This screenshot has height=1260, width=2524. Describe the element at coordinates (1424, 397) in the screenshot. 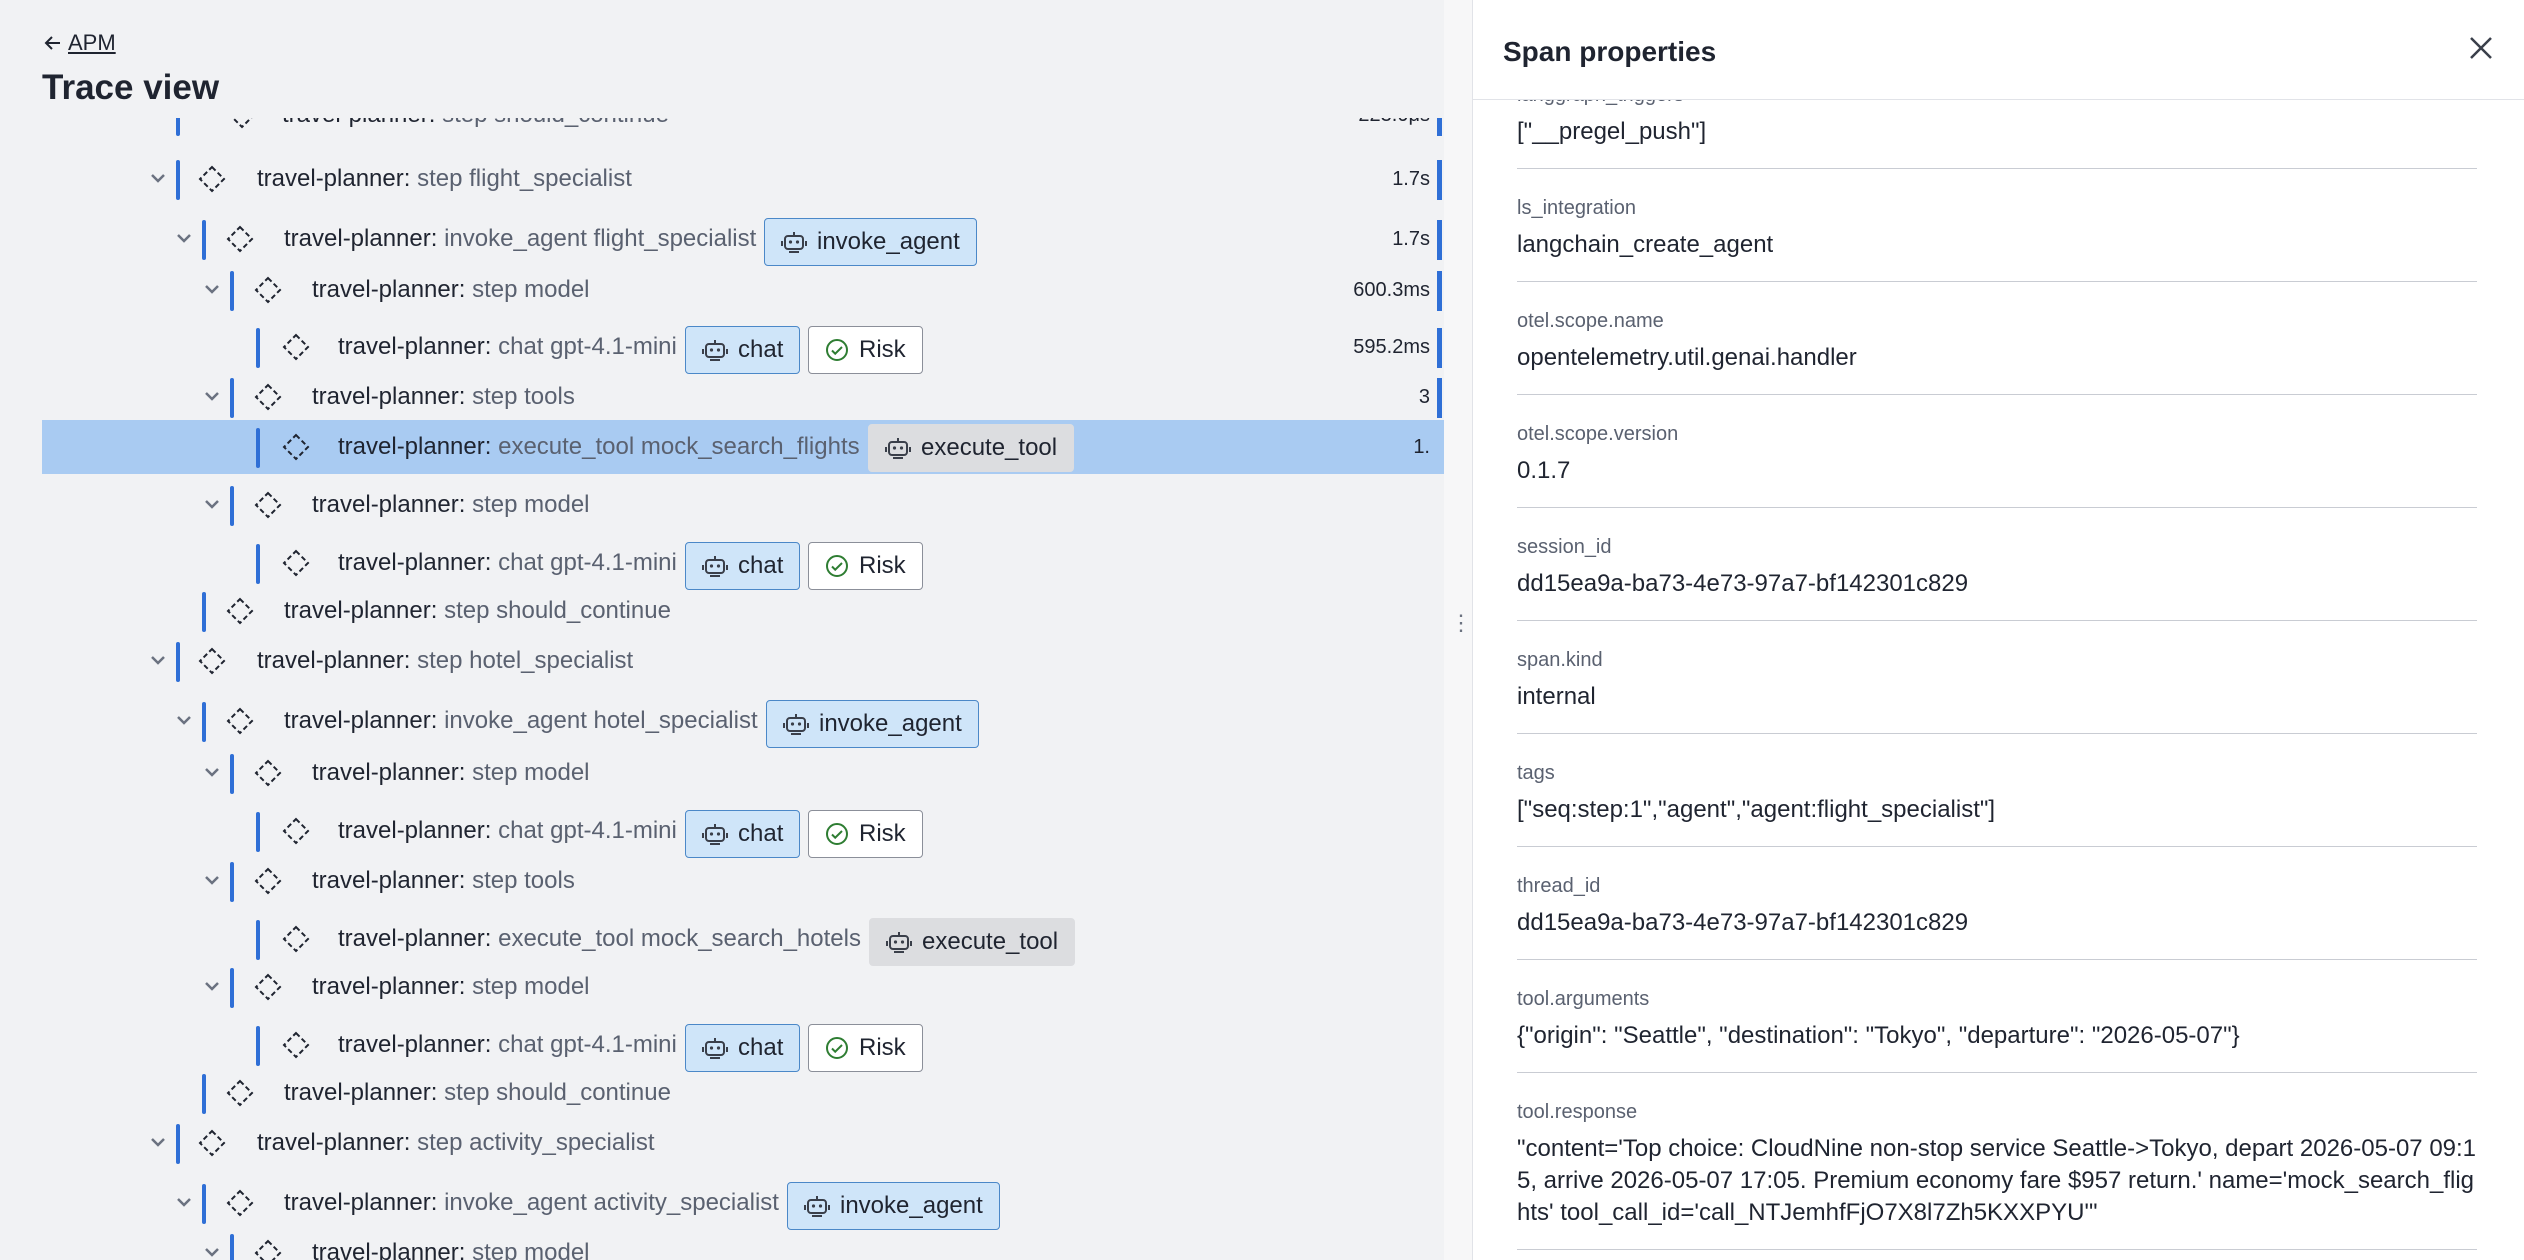

I see `span-duration: 3` at that location.